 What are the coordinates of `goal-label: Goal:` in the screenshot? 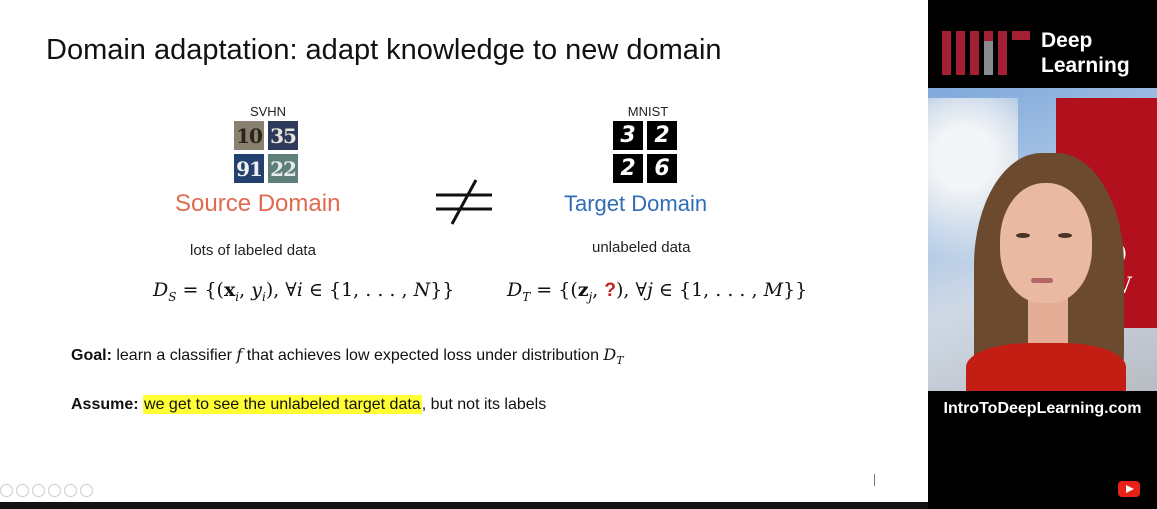 It's located at (91, 355).